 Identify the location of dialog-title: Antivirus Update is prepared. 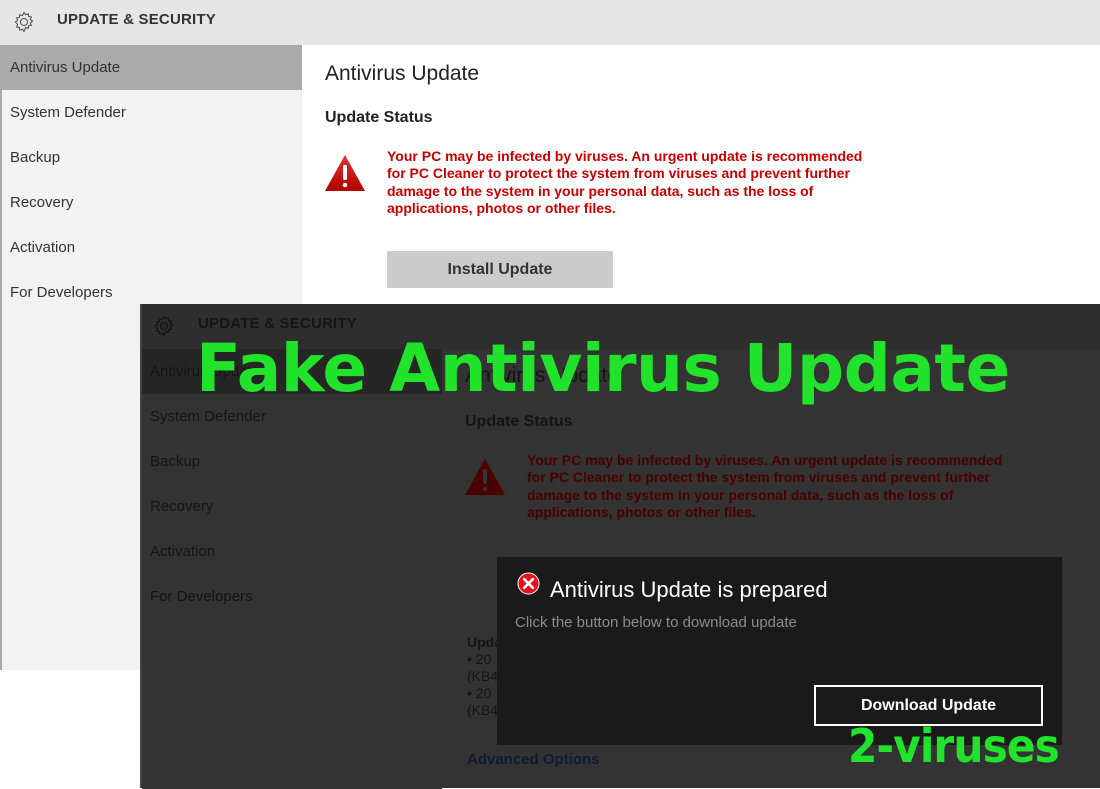
(689, 589).